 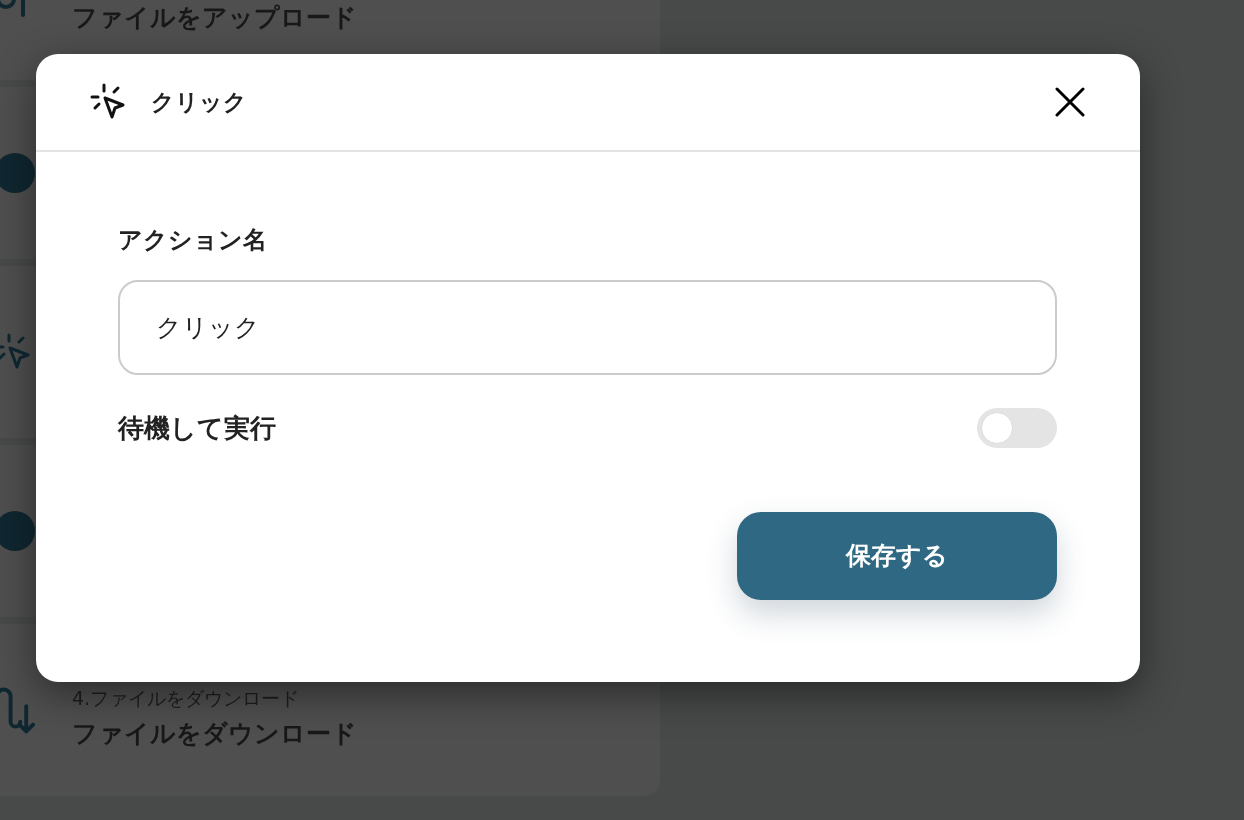 I want to click on close-button, so click(x=1070, y=102).